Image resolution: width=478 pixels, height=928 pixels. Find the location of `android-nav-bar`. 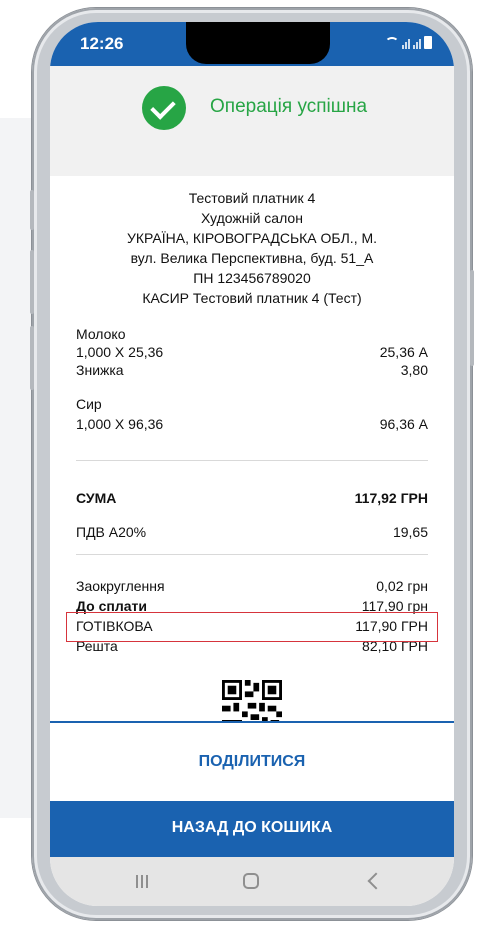

android-nav-bar is located at coordinates (252, 881).